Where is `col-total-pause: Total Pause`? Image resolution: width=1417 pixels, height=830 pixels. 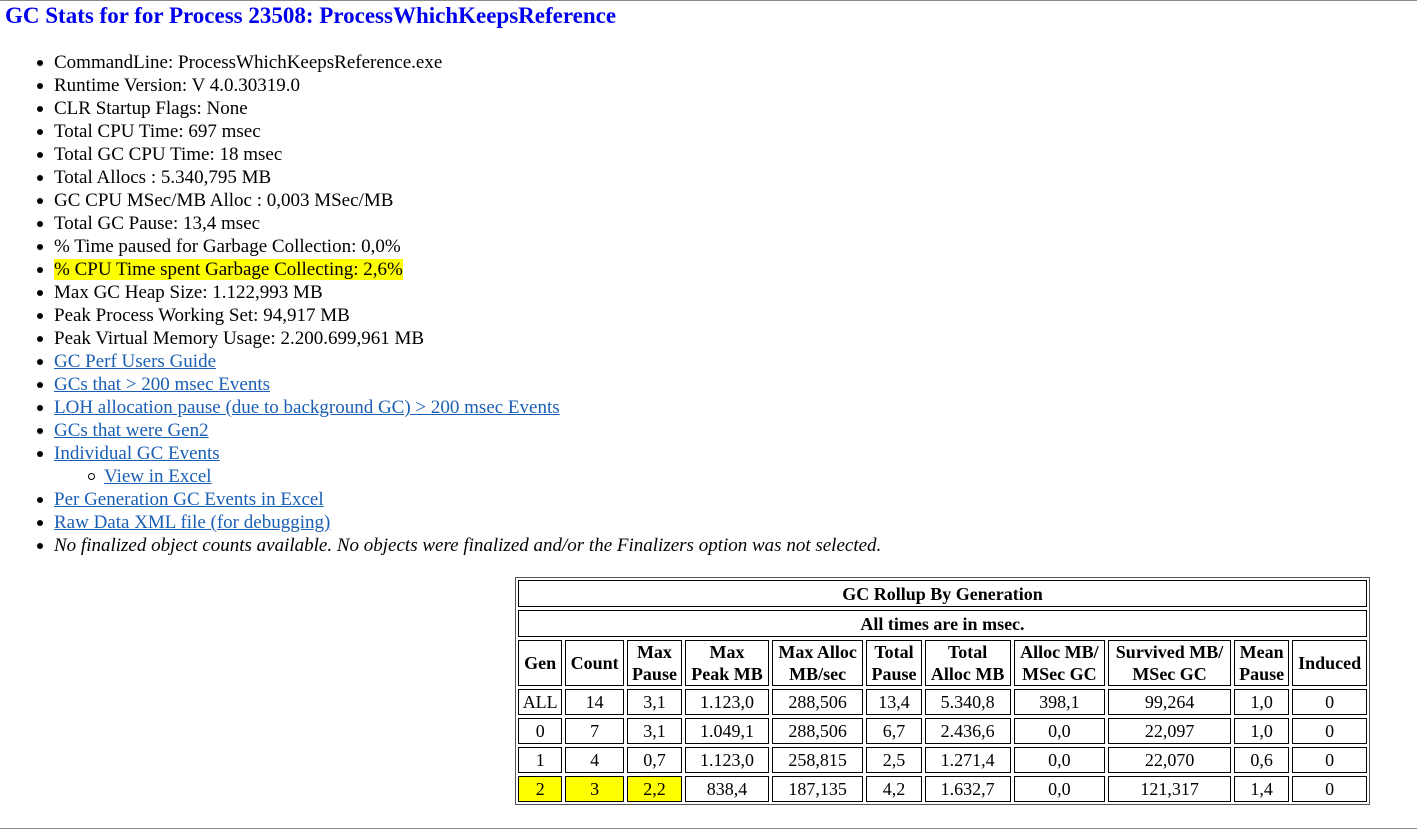
col-total-pause: Total Pause is located at coordinates (894, 663).